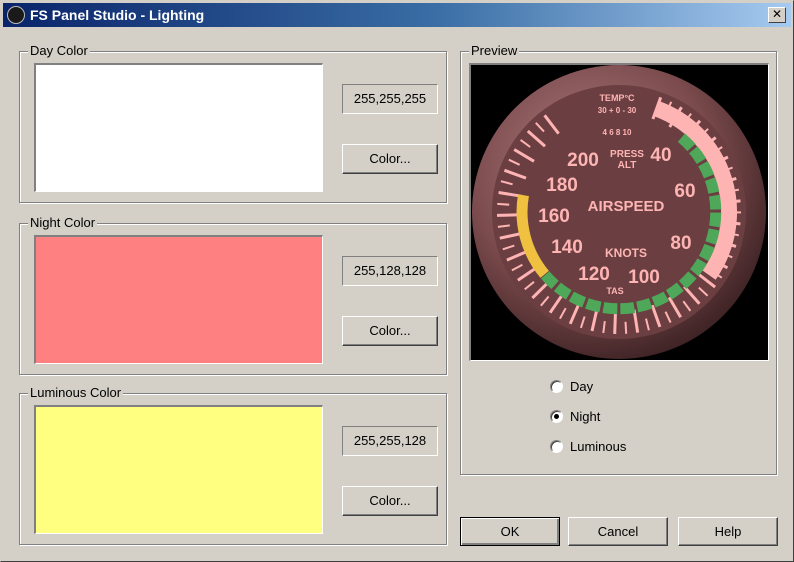 The width and height of the screenshot is (794, 562). What do you see at coordinates (117, 15) in the screenshot?
I see `window-title: FS Panel Studio - Lighting` at bounding box center [117, 15].